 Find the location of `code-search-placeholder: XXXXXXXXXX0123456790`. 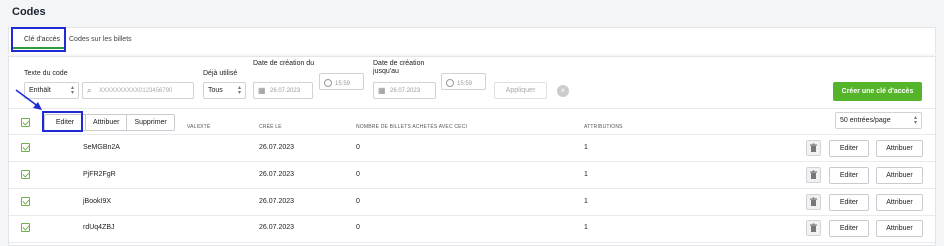

code-search-placeholder: XXXXXXXXXX0123456790 is located at coordinates (136, 91).